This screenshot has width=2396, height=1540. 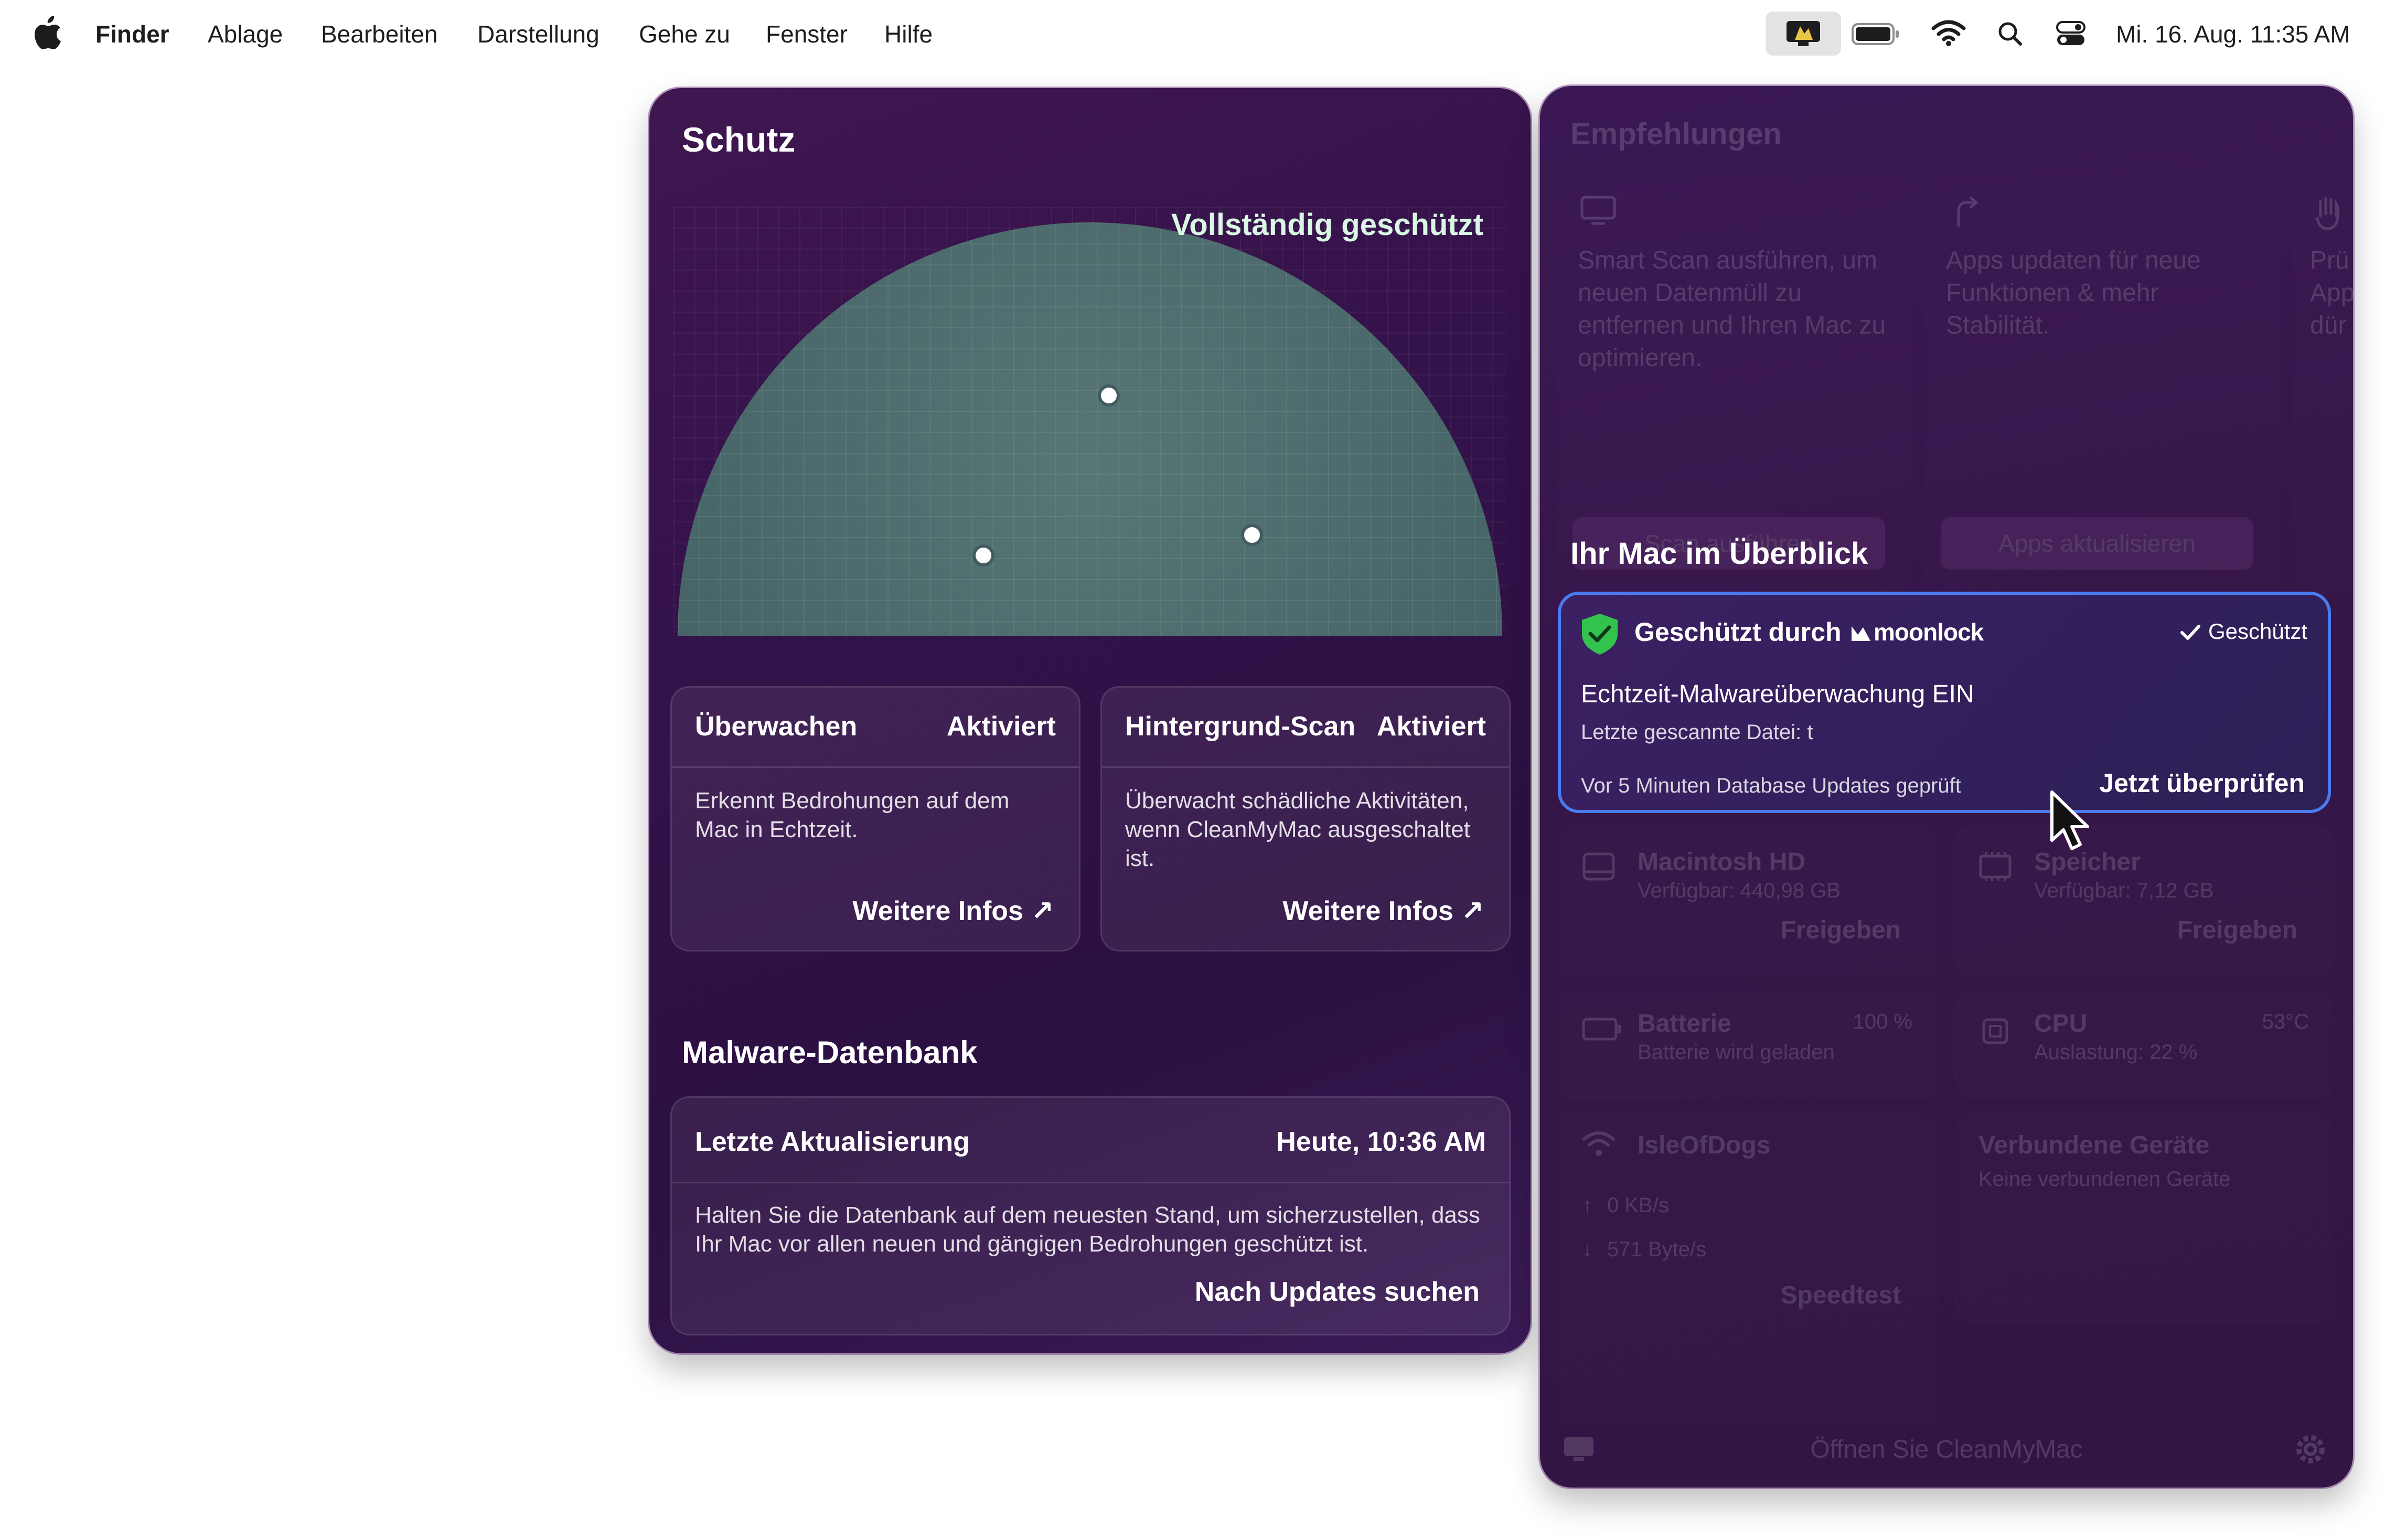 What do you see at coordinates (1431, 726) in the screenshot?
I see `background-scan-card-state: Aktiviert` at bounding box center [1431, 726].